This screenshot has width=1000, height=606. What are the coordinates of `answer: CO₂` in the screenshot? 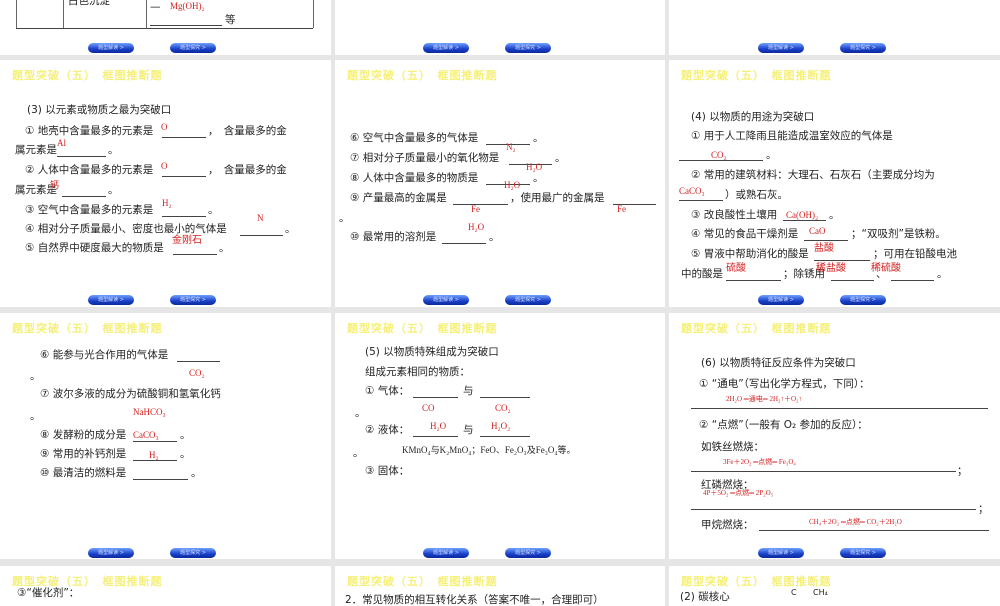 It's located at (503, 408).